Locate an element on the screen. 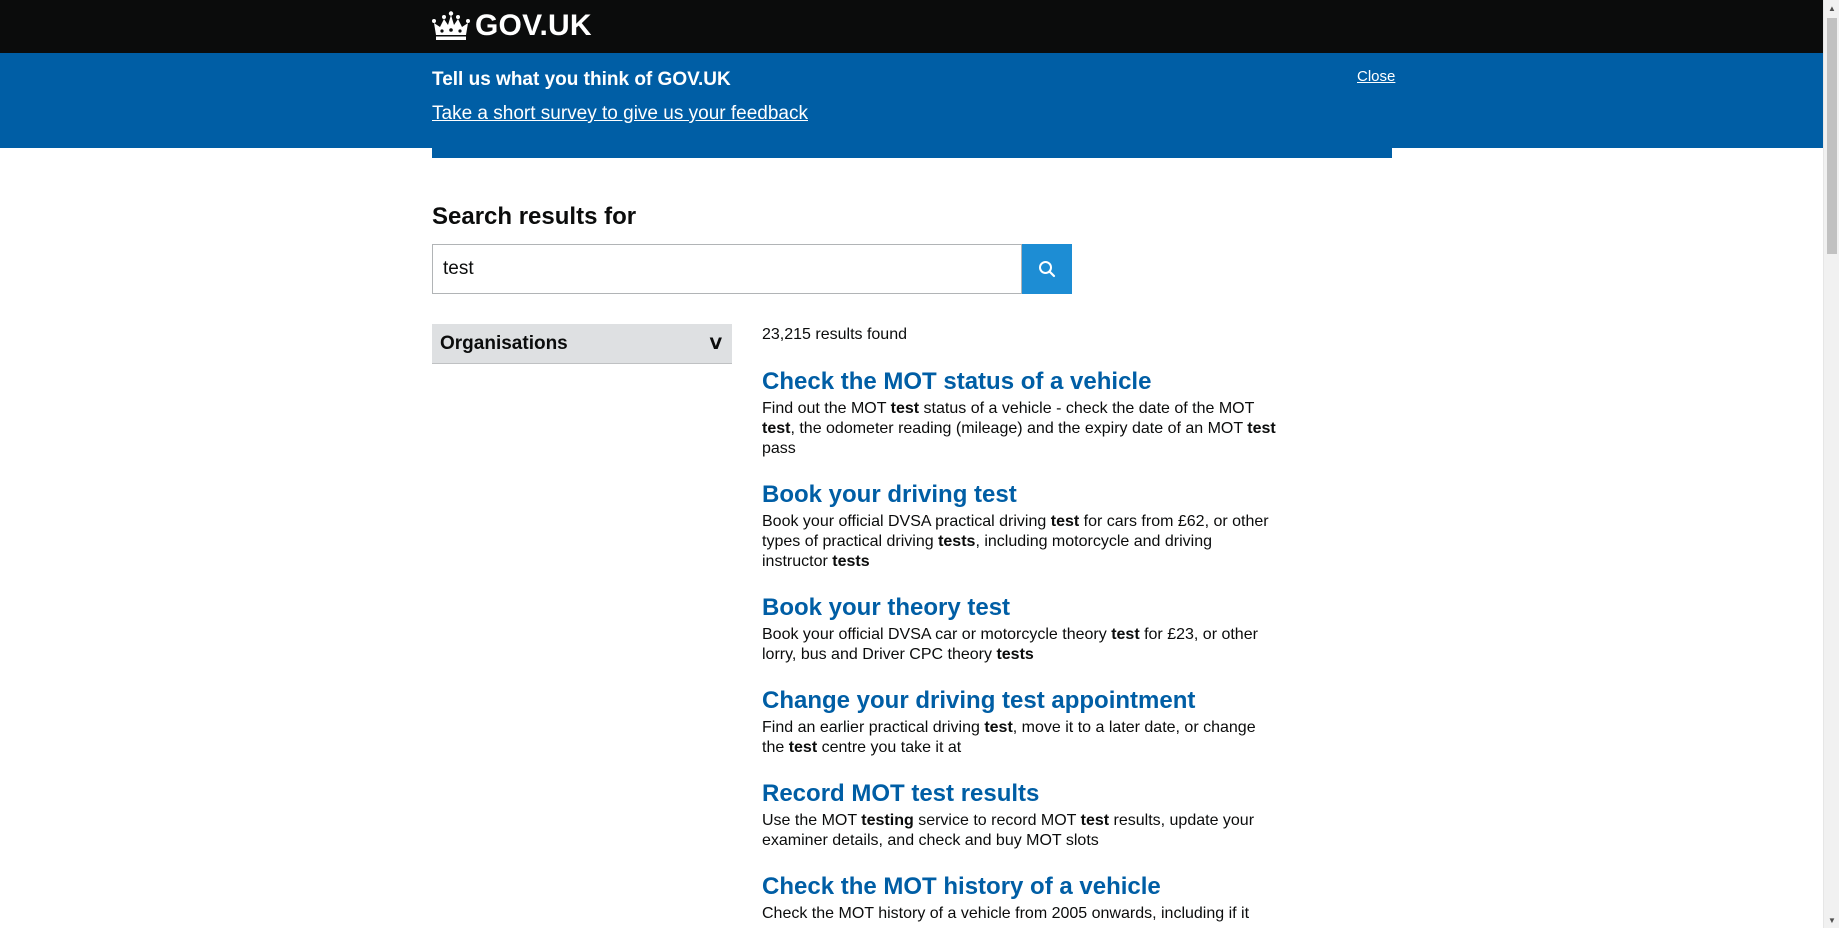  scroll-down-arrow-icon: ▼ is located at coordinates (1831, 920).